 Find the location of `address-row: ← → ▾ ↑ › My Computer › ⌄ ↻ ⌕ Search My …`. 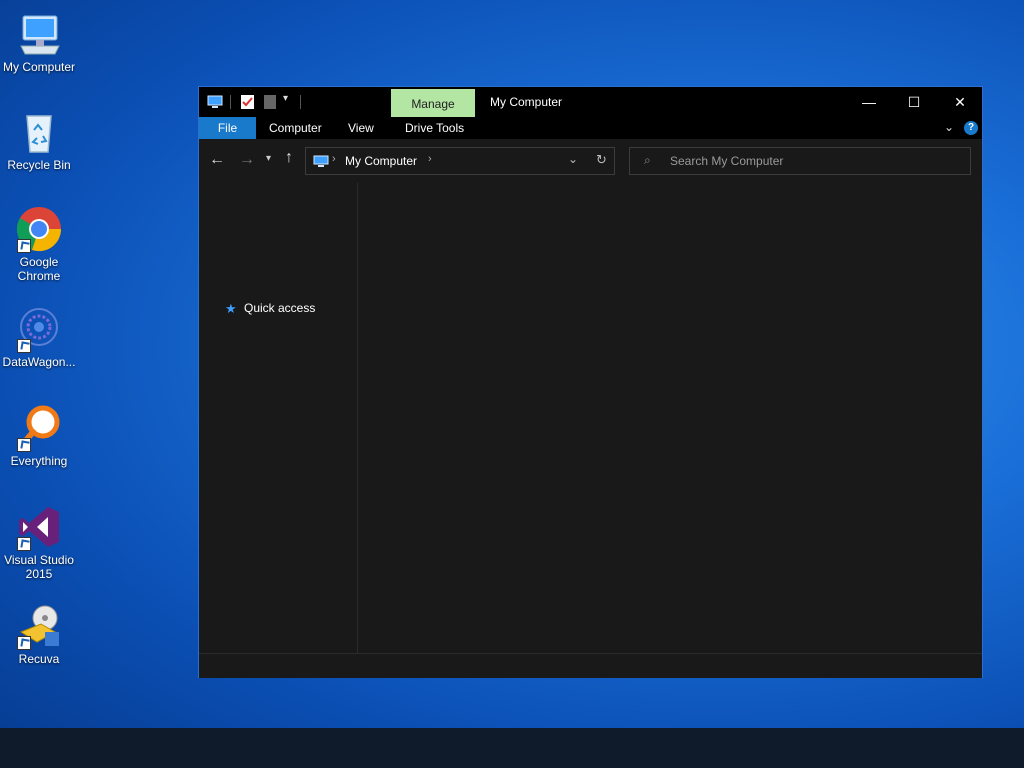

address-row: ← → ▾ ↑ › My Computer › ⌄ ↻ ⌕ Search My … is located at coordinates (590, 161).